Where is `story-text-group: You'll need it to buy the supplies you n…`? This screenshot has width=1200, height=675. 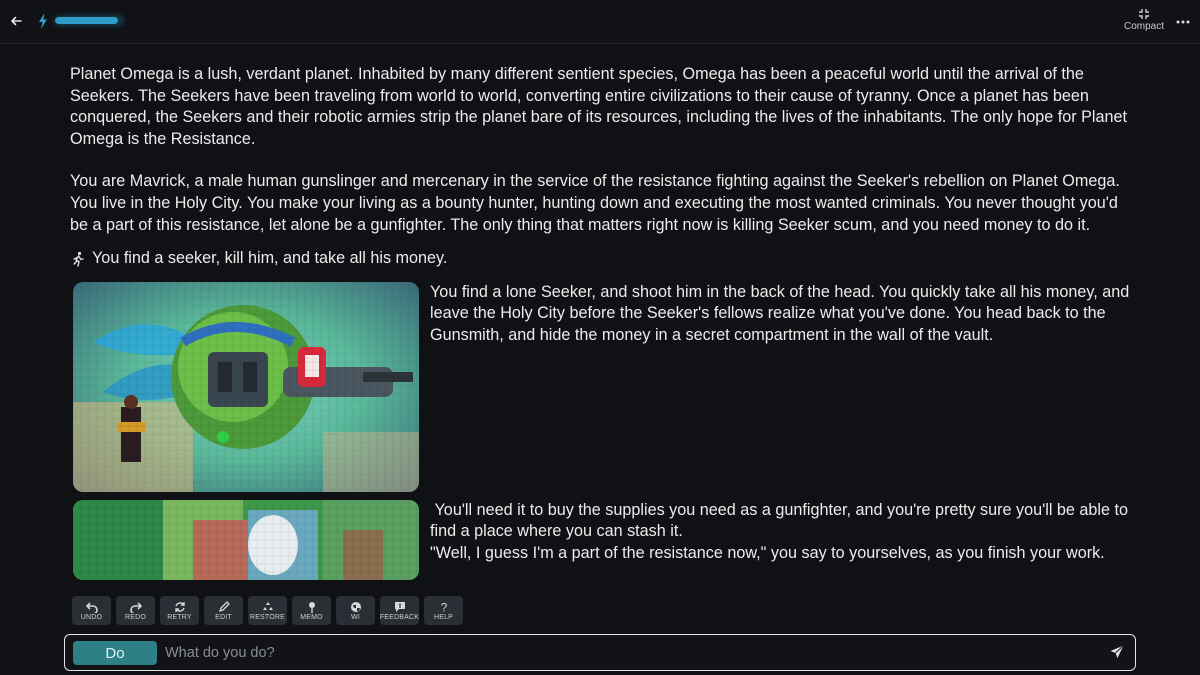
story-text-group: You'll need it to buy the supplies you n… is located at coordinates (785, 540).